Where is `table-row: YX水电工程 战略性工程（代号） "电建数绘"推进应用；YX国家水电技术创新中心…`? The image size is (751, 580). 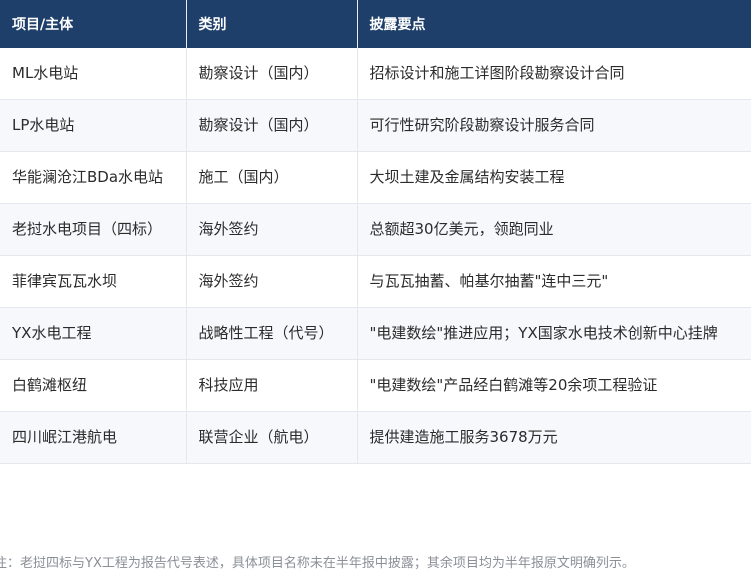
table-row: YX水电工程 战略性工程（代号） "电建数绘"推进应用；YX国家水电技术创新中心… is located at coordinates (375, 333).